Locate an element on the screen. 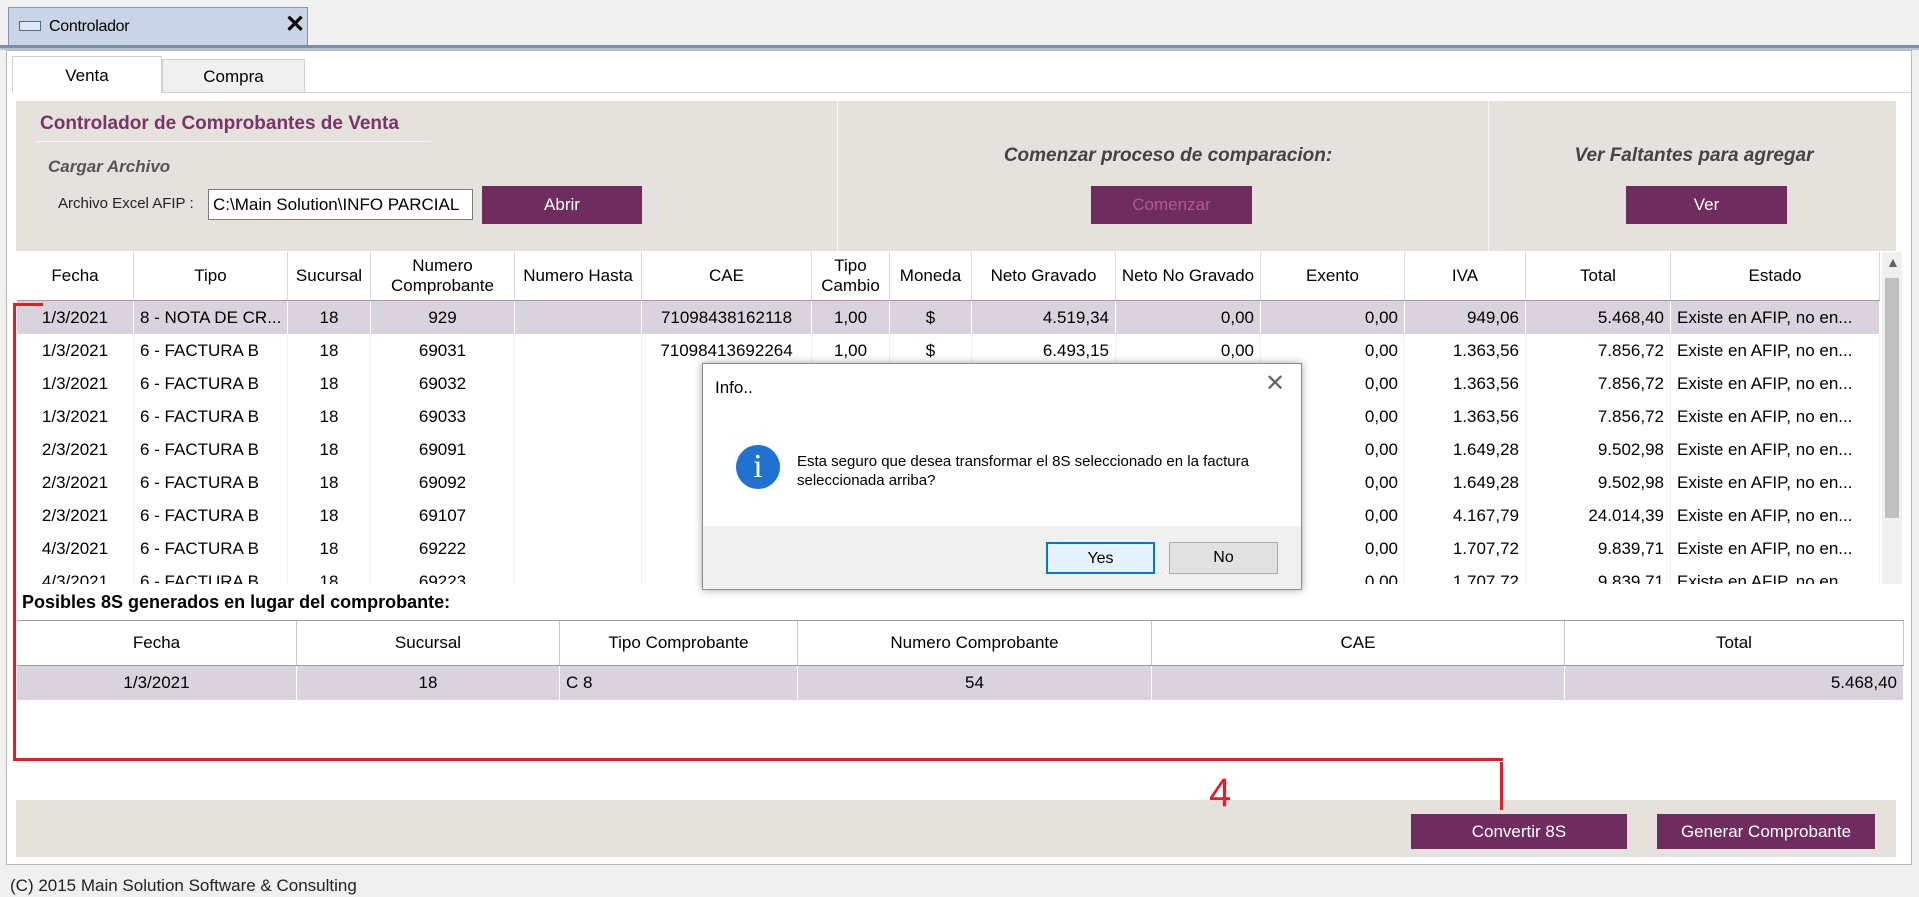 The width and height of the screenshot is (1919, 897). table-row: 1/3/2021 18 C 8 54 5.468,40 is located at coordinates (960, 683).